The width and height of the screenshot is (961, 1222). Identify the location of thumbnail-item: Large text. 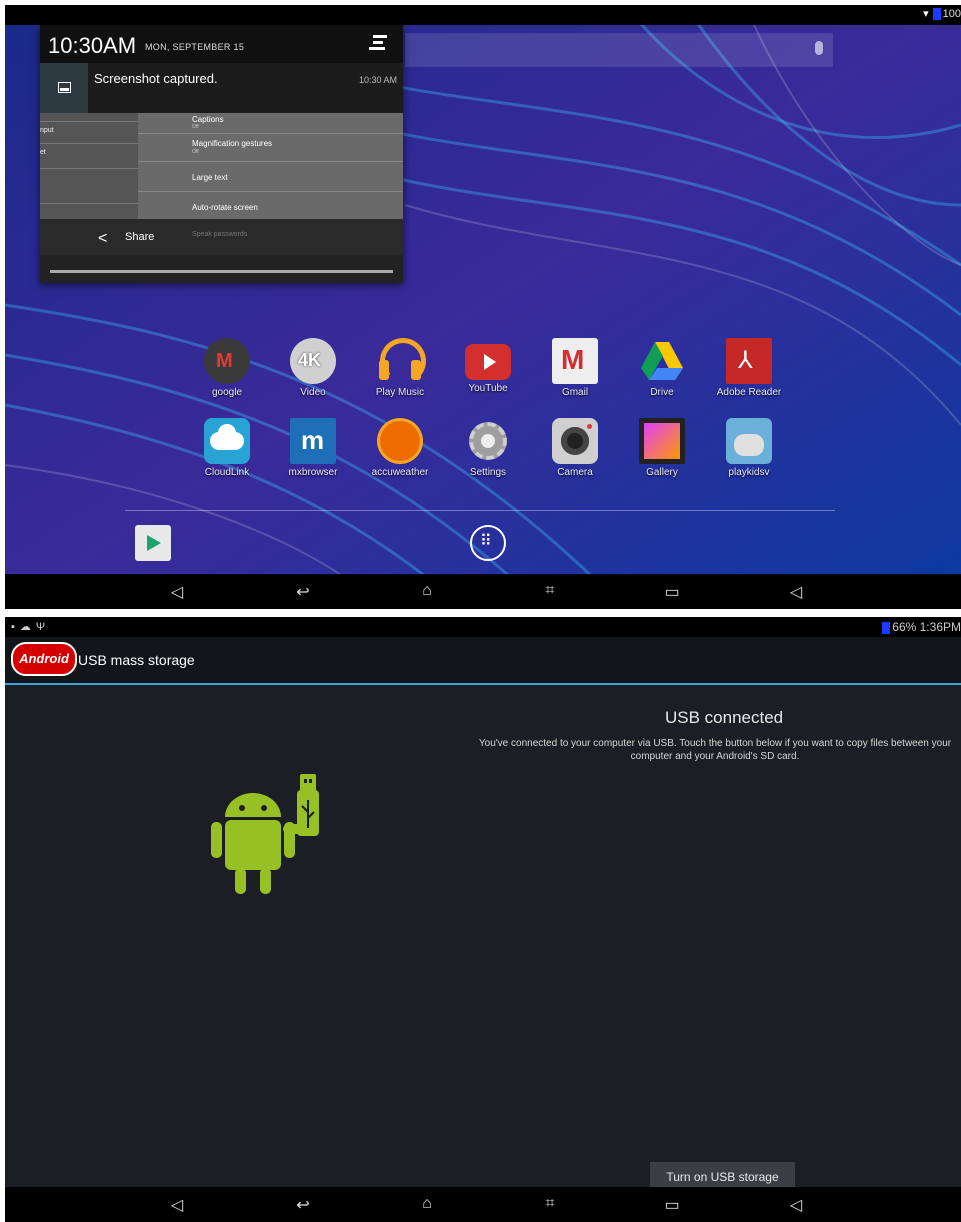
(210, 177).